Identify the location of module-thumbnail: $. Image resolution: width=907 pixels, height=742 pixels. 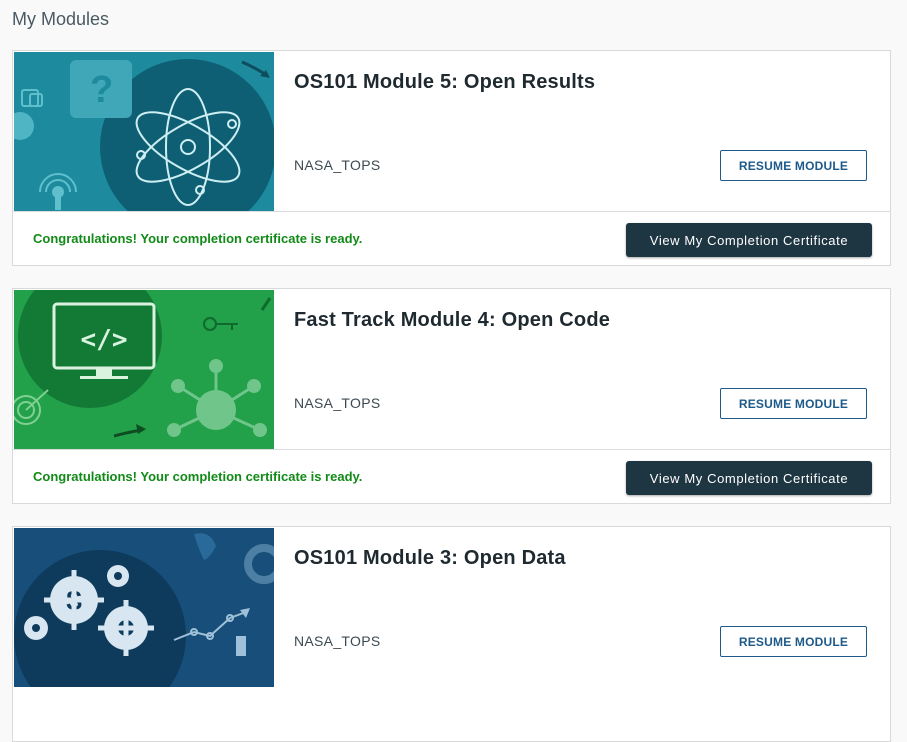
(144, 607).